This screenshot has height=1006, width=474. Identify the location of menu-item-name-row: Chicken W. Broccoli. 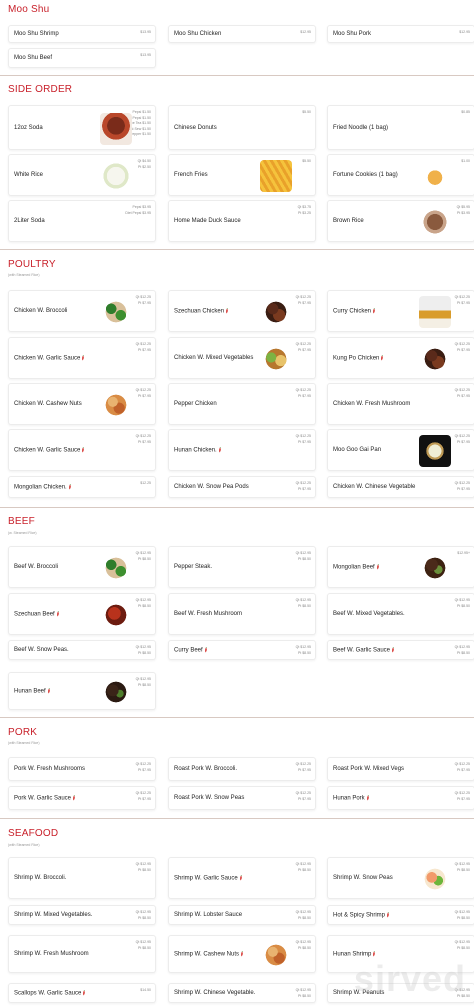
(40, 311).